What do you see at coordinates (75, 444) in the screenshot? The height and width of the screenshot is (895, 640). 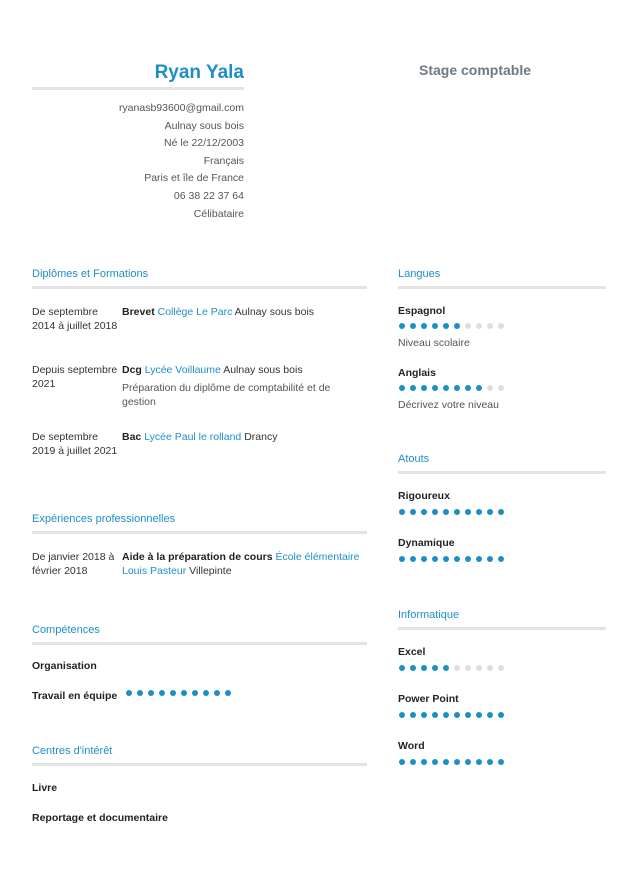 I see `education-date: De septembre 2019 à juillet 2021` at bounding box center [75, 444].